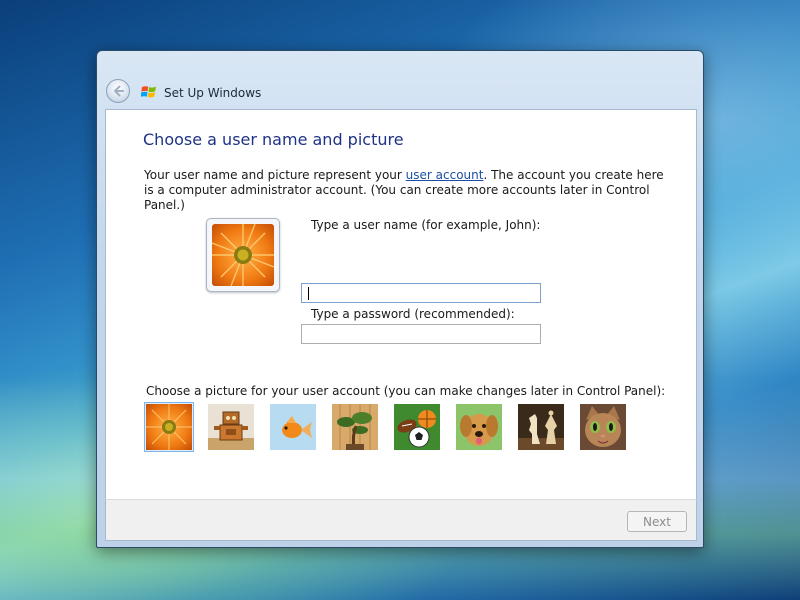 This screenshot has height=600, width=800. What do you see at coordinates (421, 334) in the screenshot?
I see `password-input` at bounding box center [421, 334].